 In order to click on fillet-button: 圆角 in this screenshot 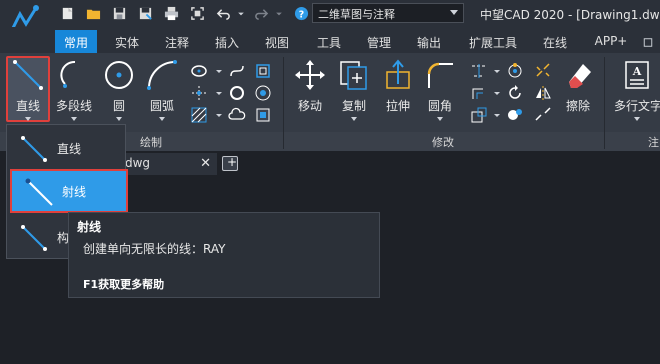, I will do `click(440, 89)`.